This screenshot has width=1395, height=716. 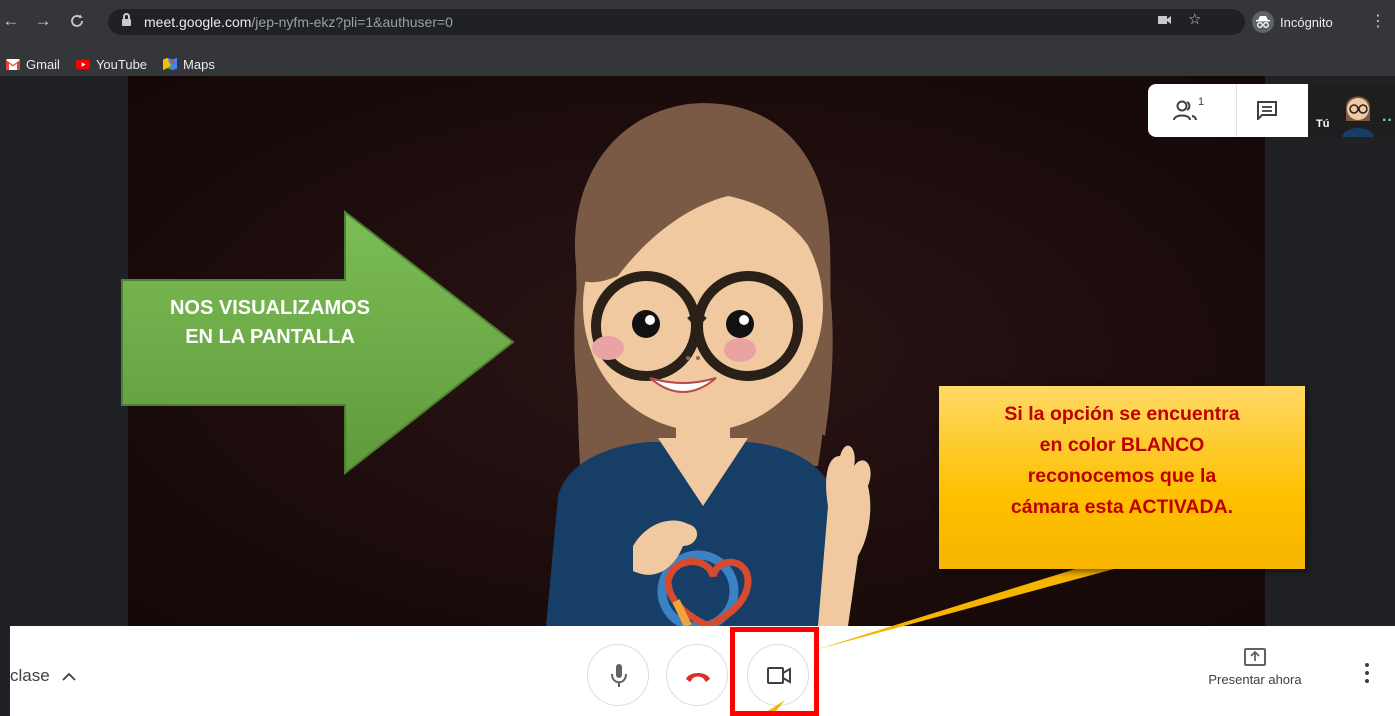 I want to click on browser-menu-icon: ⋮, so click(x=1378, y=21).